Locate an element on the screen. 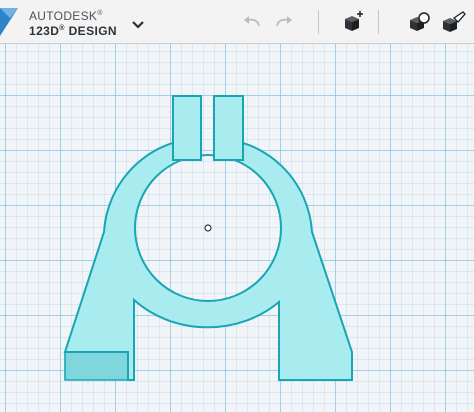  left-leg-side-face is located at coordinates (99, 366).